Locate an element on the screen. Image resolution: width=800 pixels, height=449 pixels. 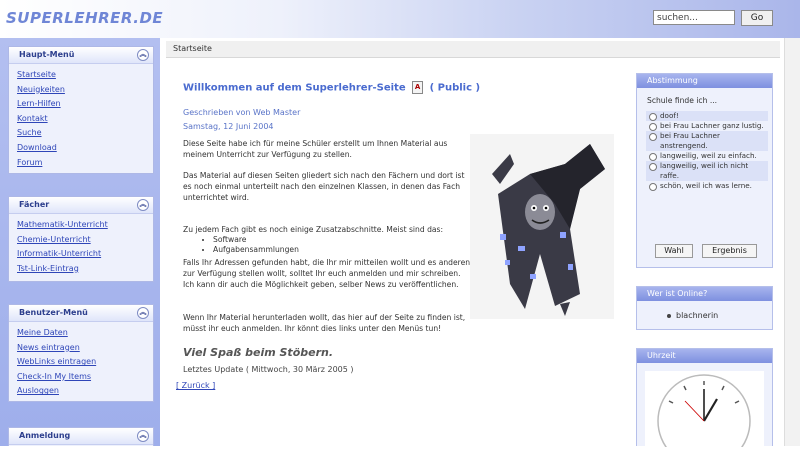
subject-link-mathematik: Mathematik-Unterricht is located at coordinates (81, 225).